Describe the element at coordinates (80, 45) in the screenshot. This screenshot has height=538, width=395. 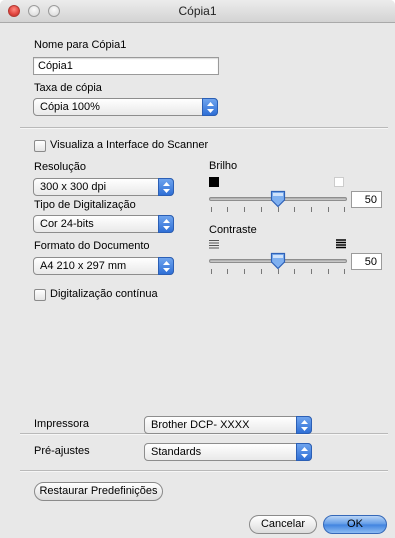
I see `name-field-label: Nome para Cópia1` at that location.